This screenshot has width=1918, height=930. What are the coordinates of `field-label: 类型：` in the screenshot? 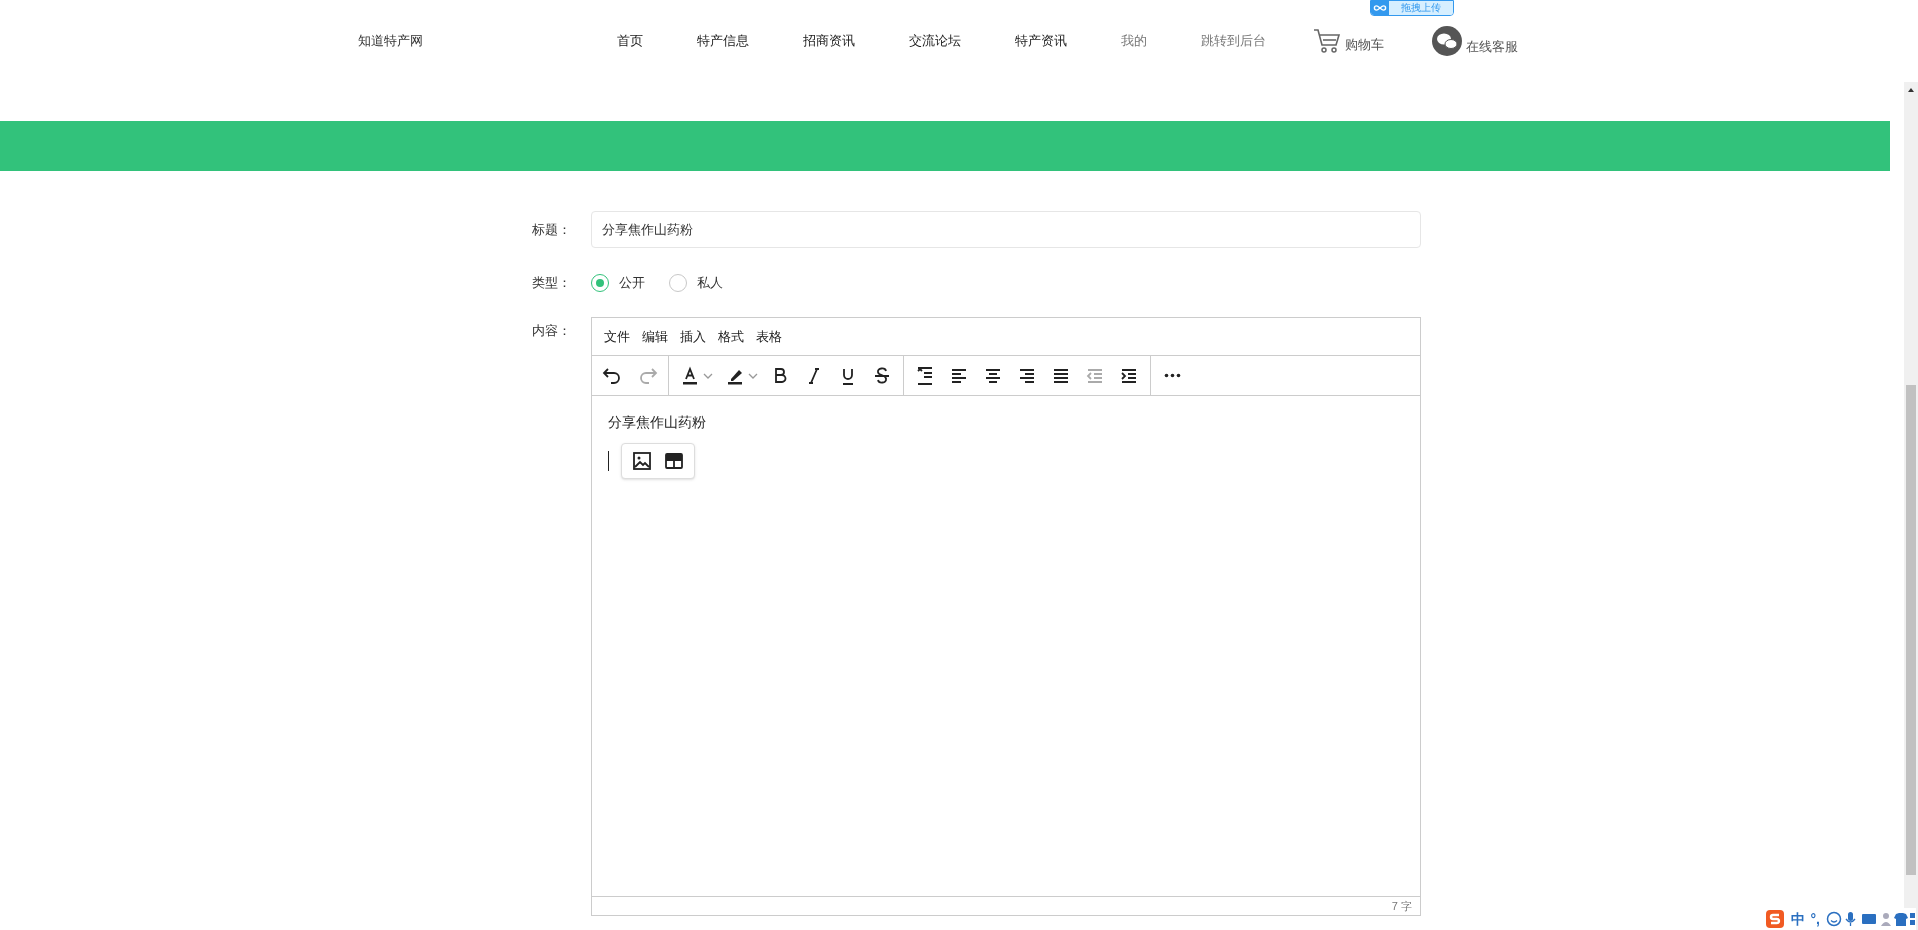 It's located at (552, 283).